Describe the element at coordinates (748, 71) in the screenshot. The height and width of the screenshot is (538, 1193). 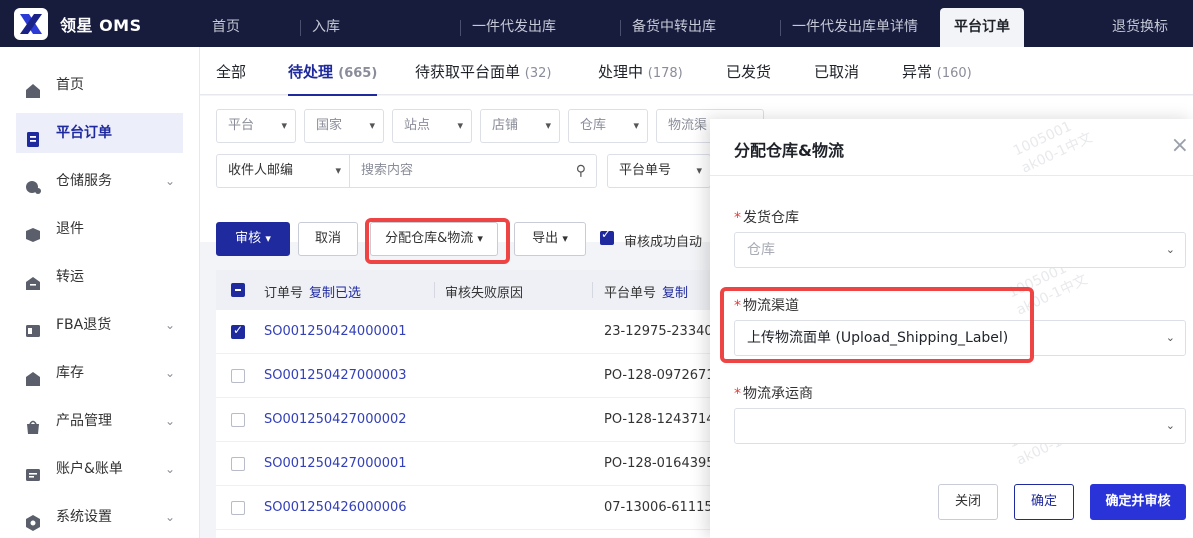
I see `tab-shipped: 已发货` at that location.